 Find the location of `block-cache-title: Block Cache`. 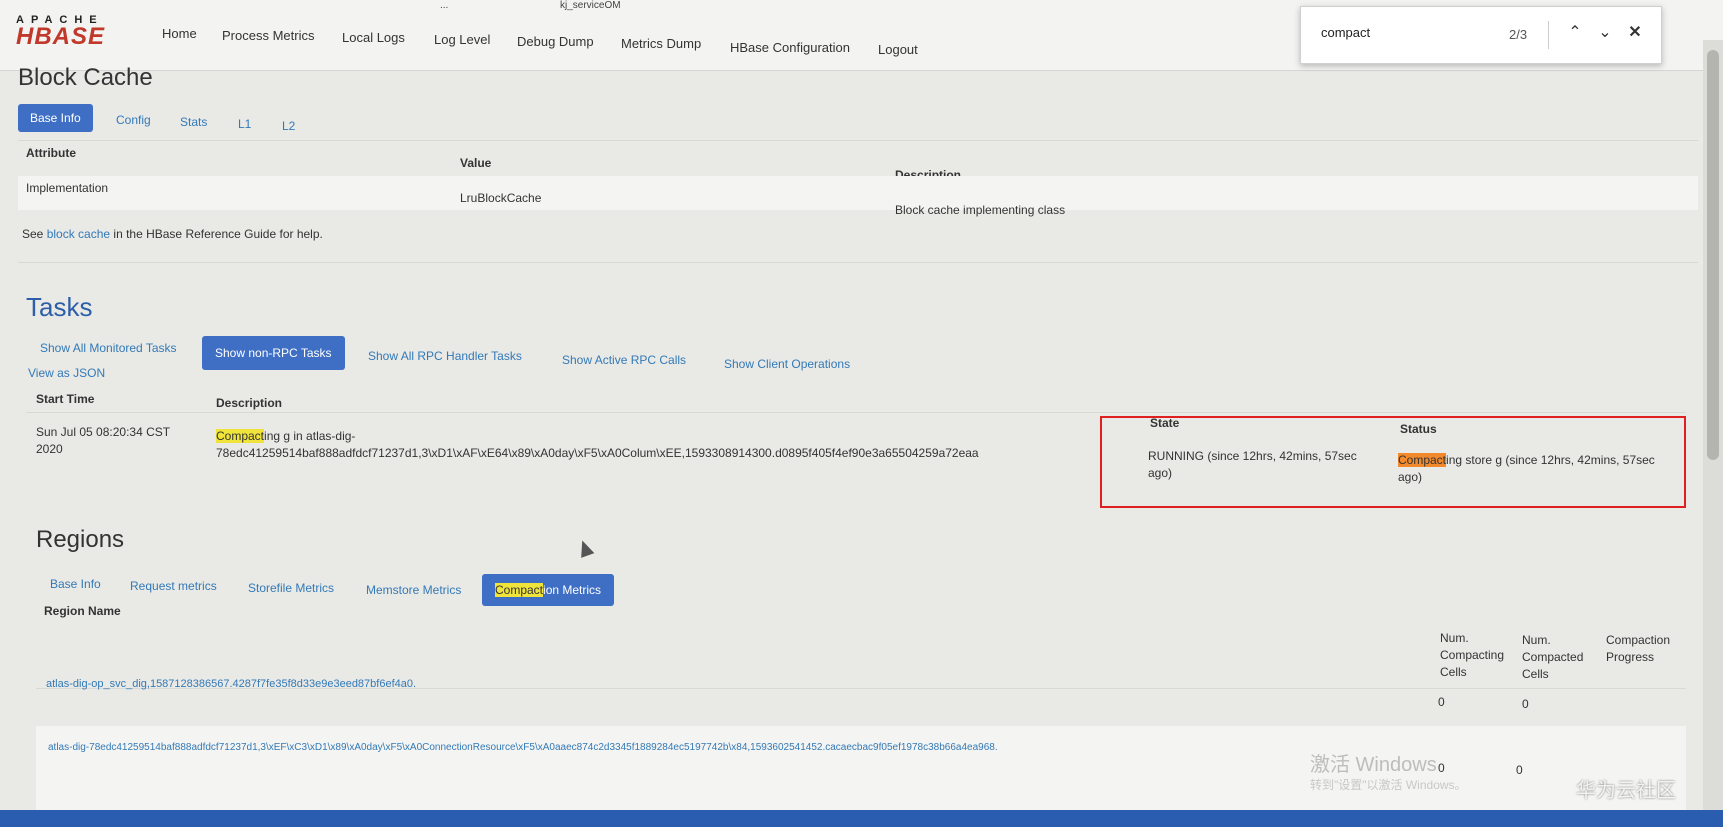

block-cache-title: Block Cache is located at coordinates (85, 77).